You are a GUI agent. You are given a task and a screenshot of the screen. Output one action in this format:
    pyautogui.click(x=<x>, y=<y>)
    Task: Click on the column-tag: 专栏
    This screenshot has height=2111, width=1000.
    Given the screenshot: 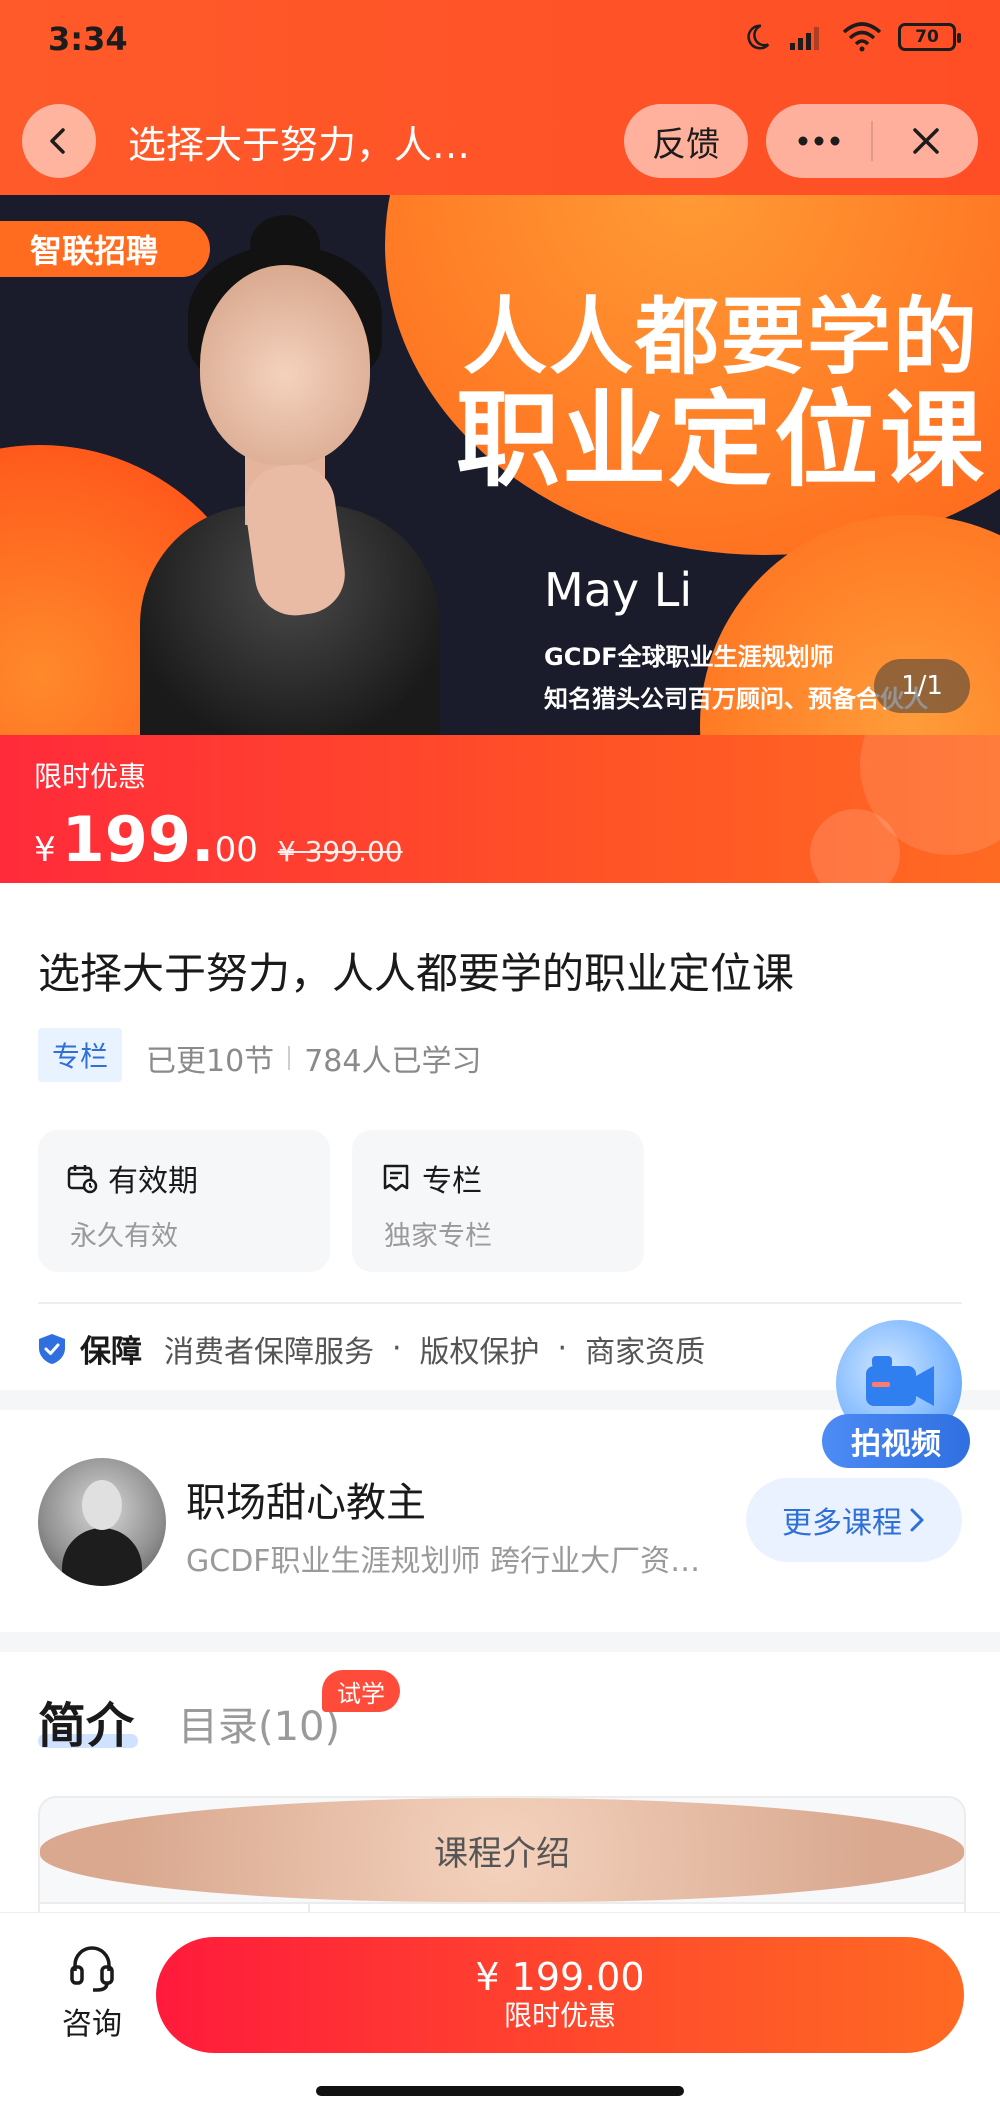 What is the action you would take?
    pyautogui.click(x=80, y=1055)
    